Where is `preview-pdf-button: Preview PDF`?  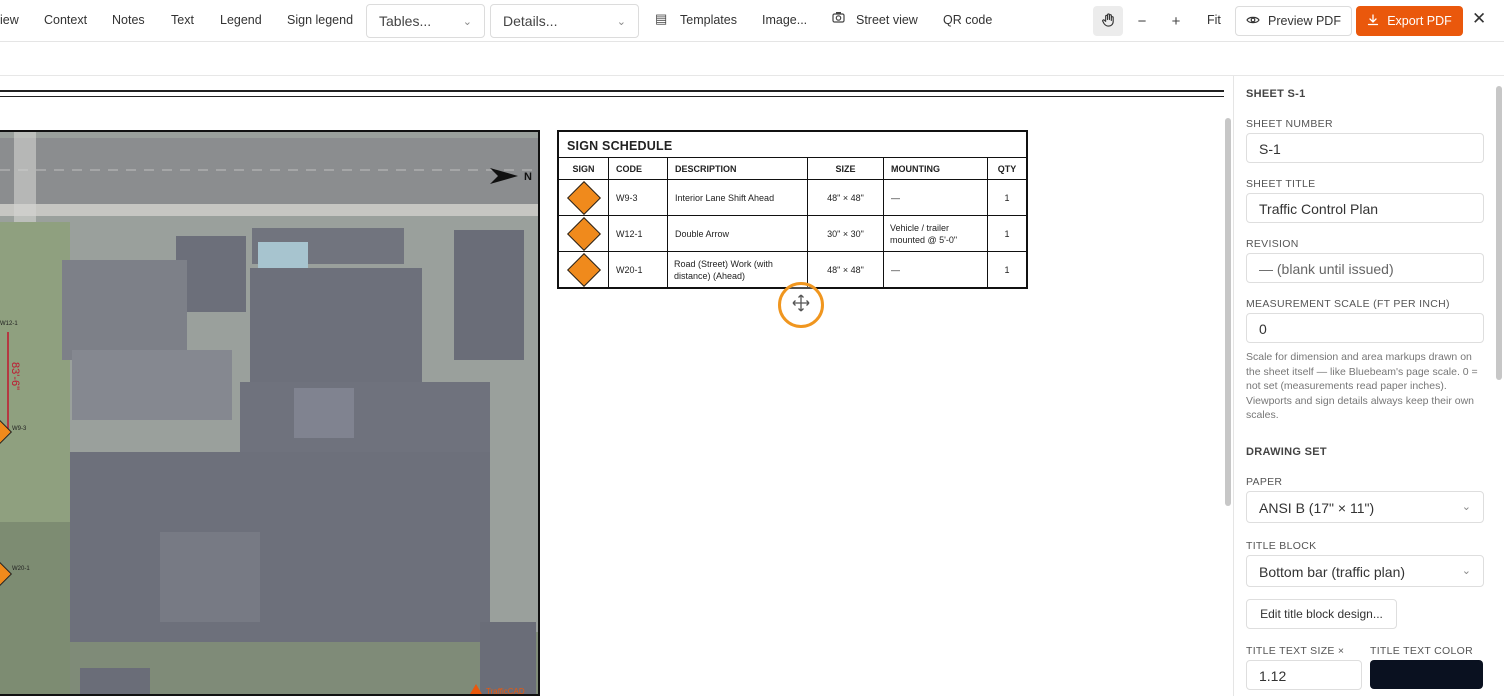
preview-pdf-button: Preview PDF is located at coordinates (1293, 21).